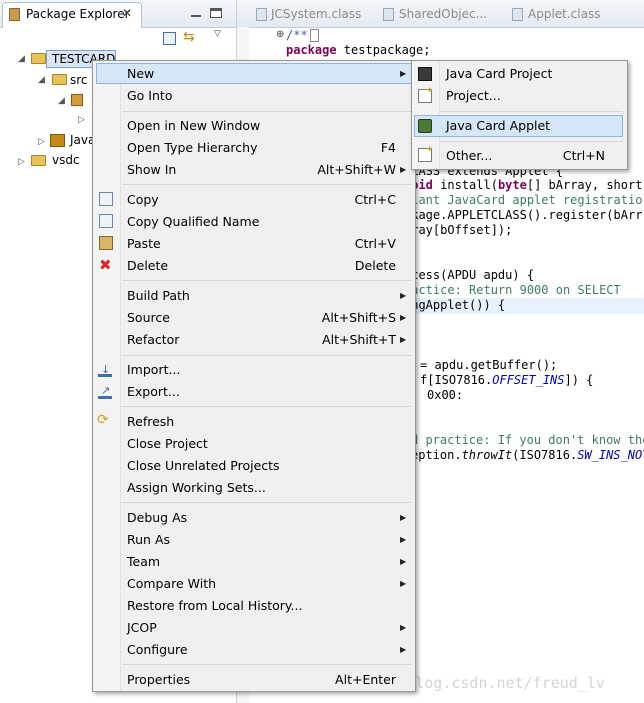  I want to click on copy-qualified-name-icon, so click(106, 221).